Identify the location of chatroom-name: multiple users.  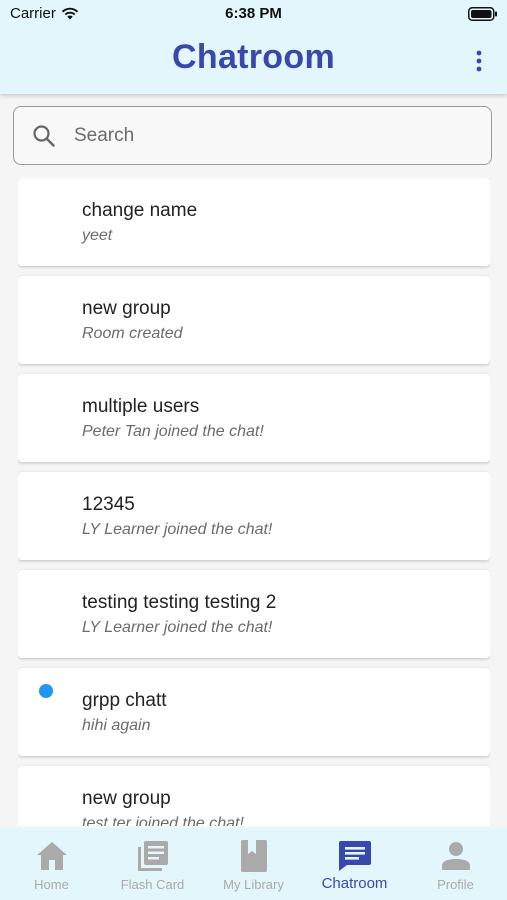
(141, 406).